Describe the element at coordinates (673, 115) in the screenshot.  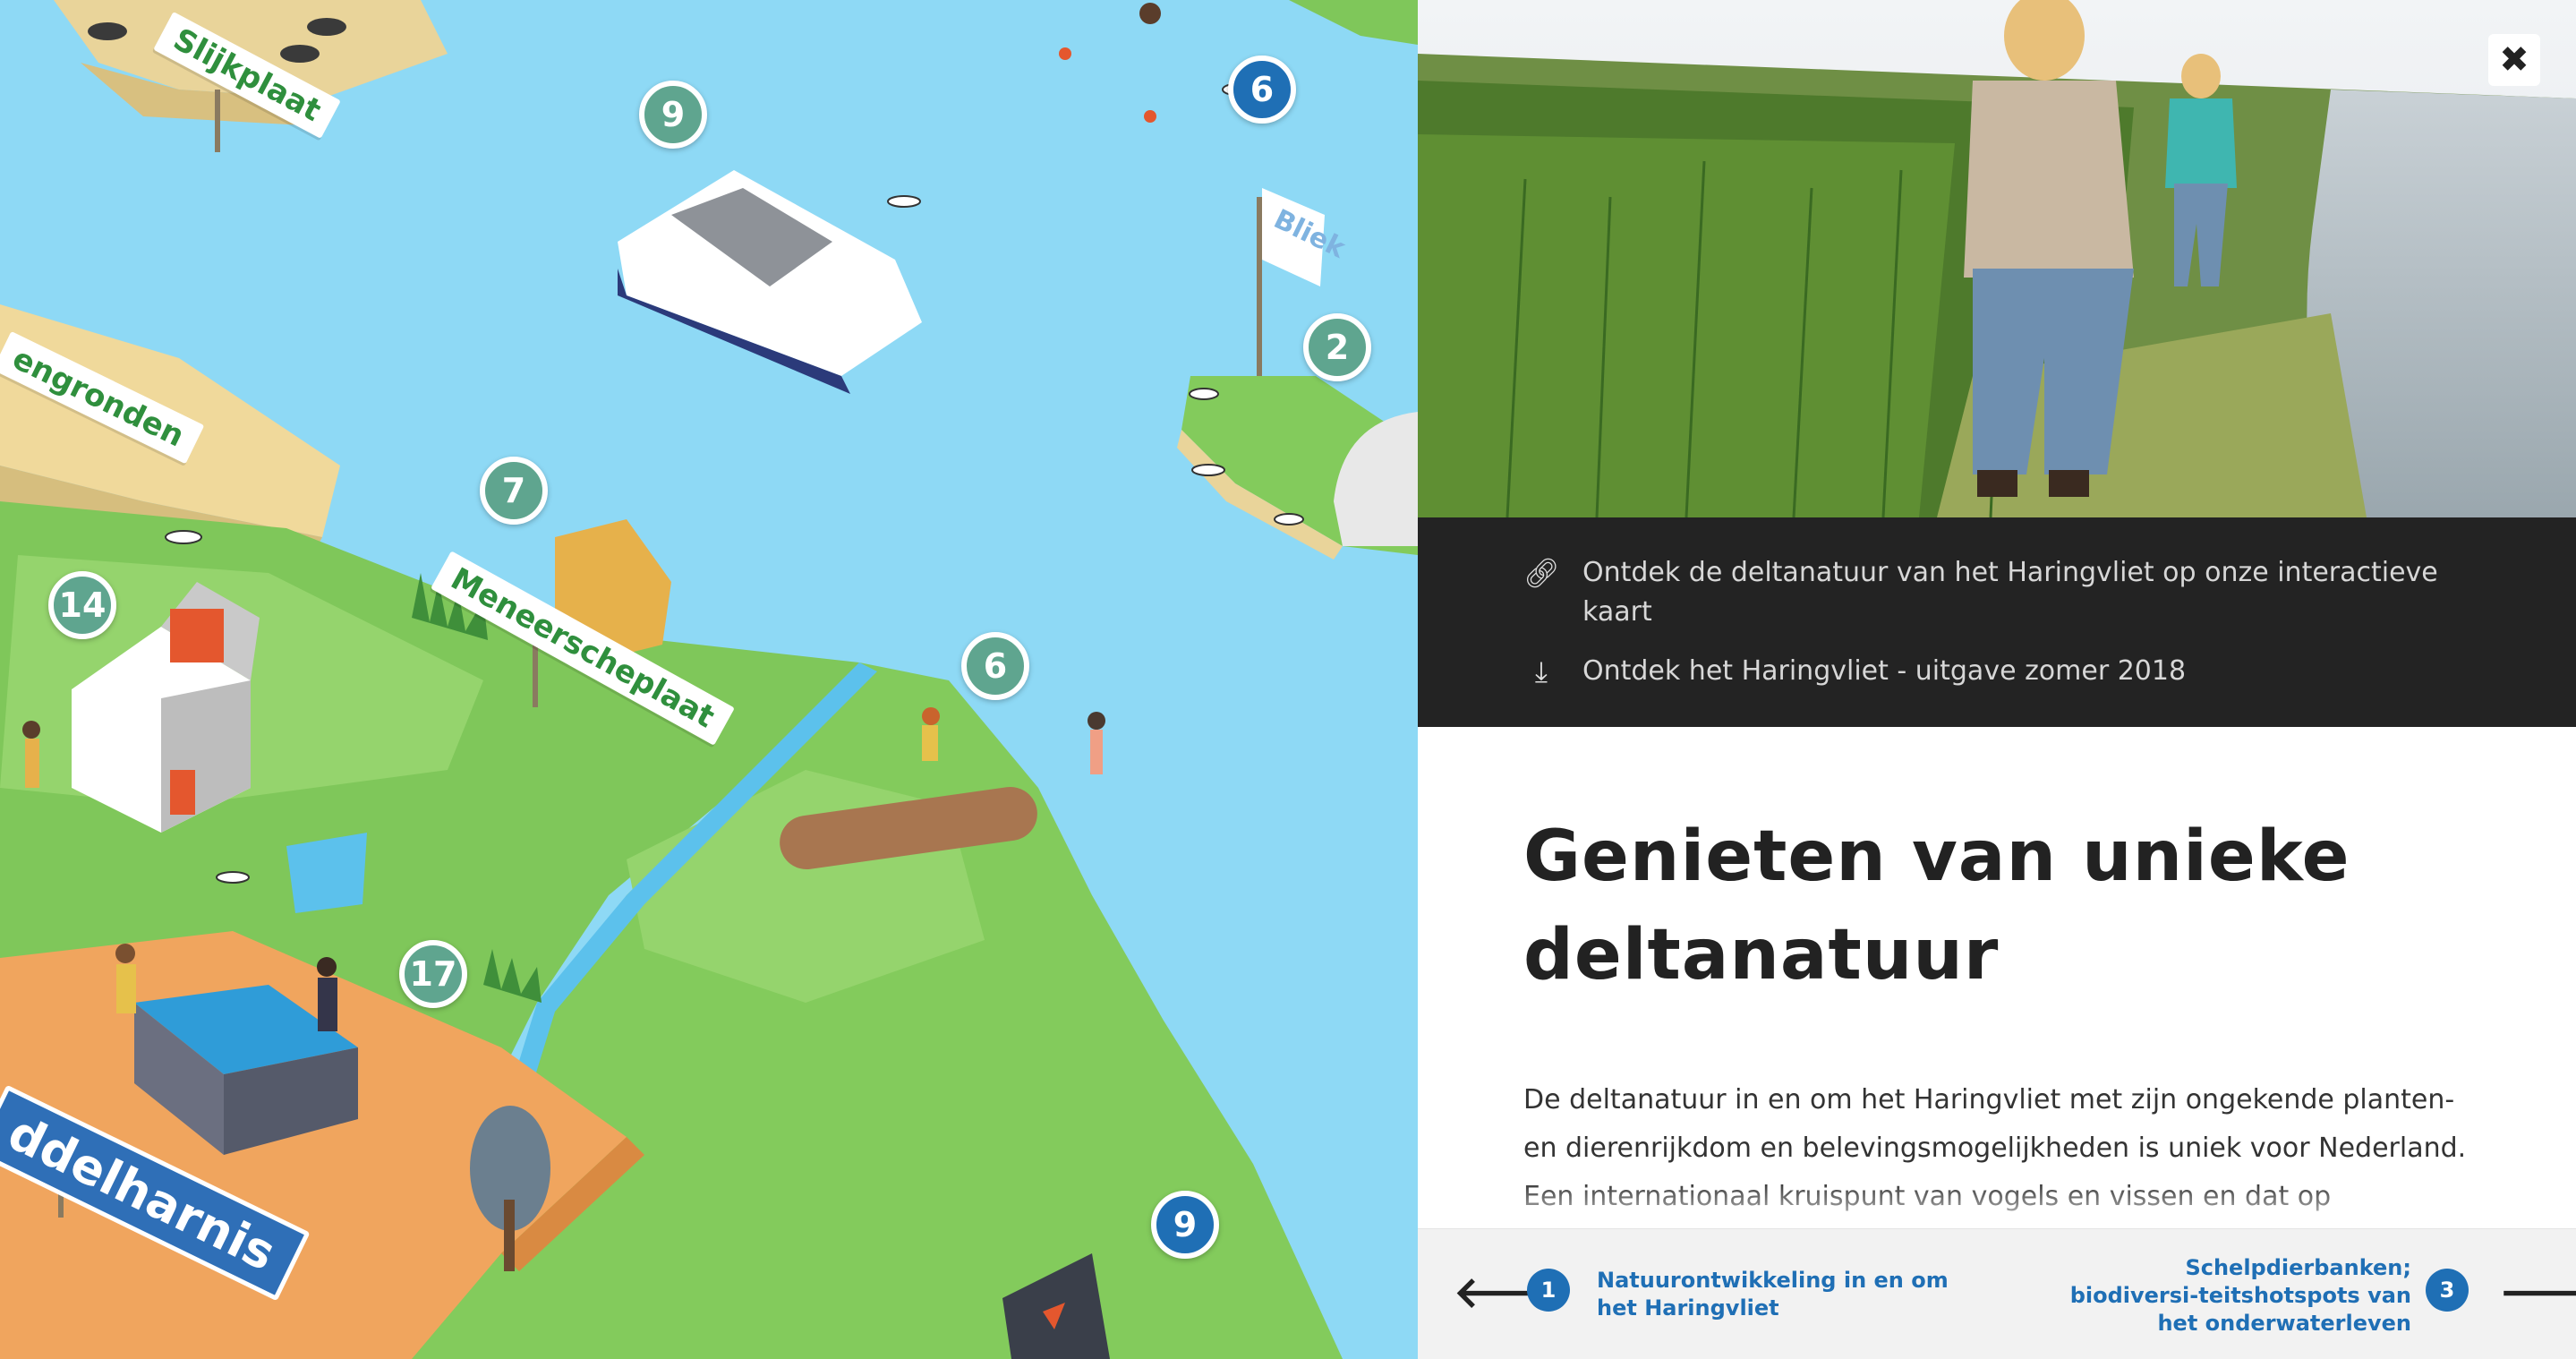
I see `map-marker-9-top: 9` at that location.